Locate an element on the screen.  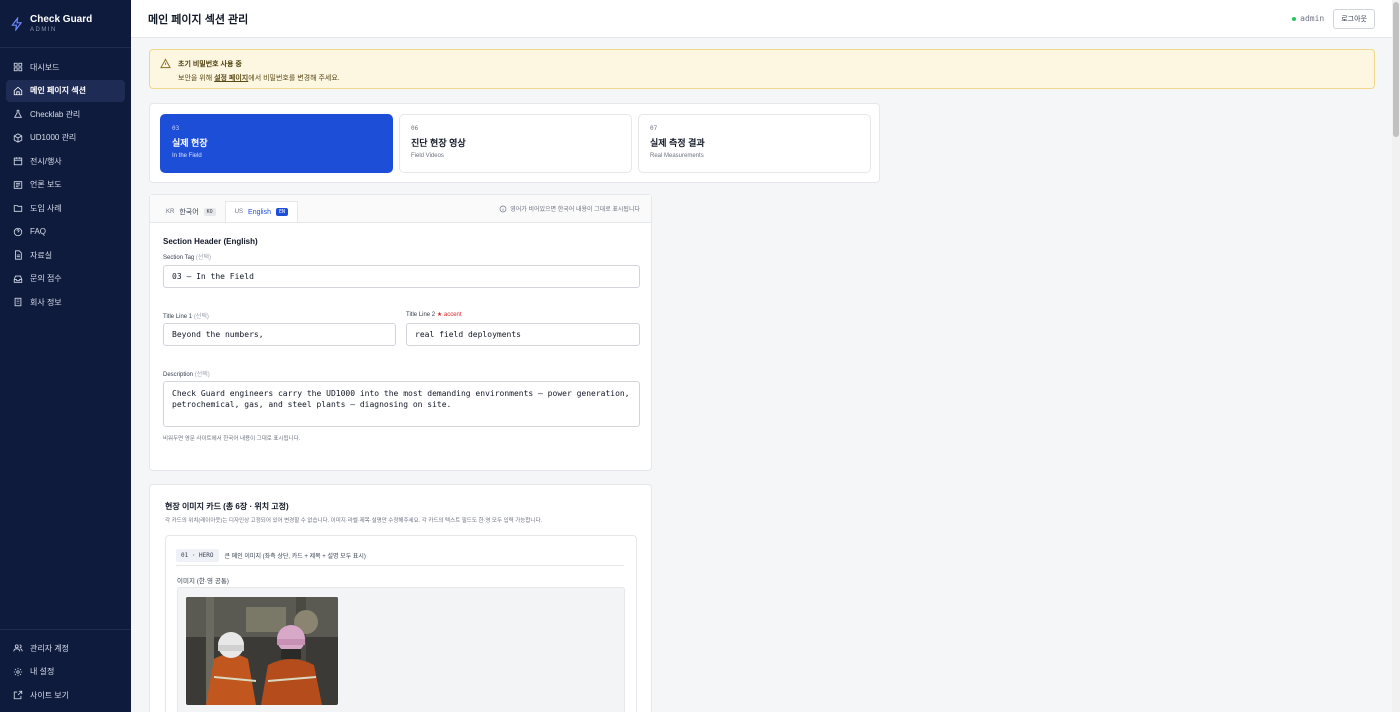
sidebar-item-faq: FAQ is located at coordinates (65, 232).